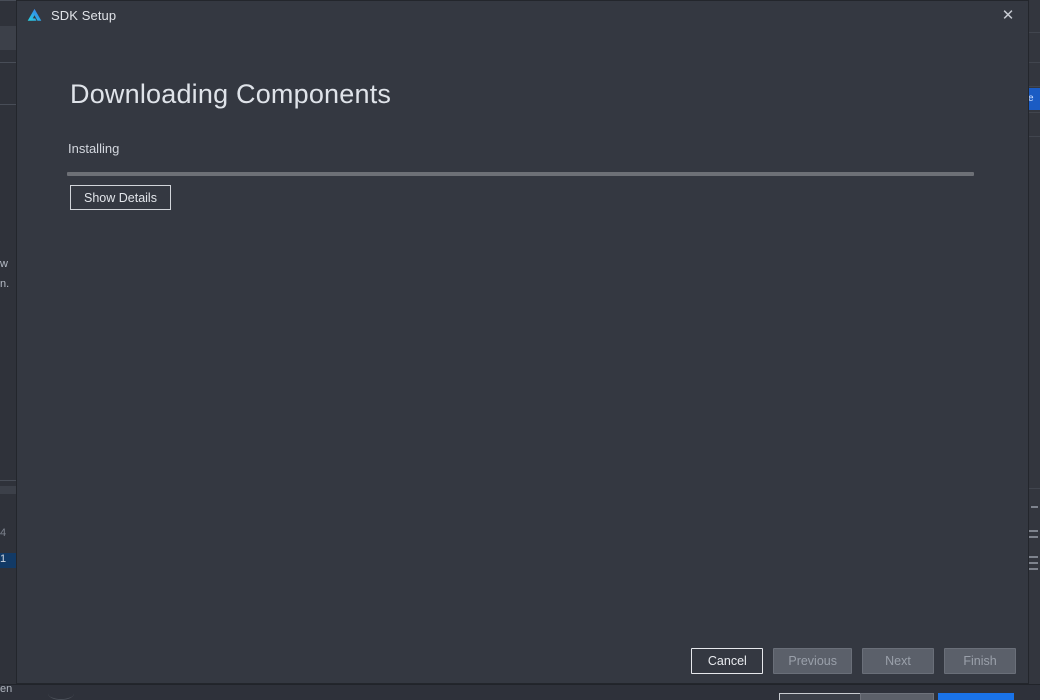 Image resolution: width=1040 pixels, height=700 pixels. What do you see at coordinates (812, 661) in the screenshot?
I see `previous-button: Previous` at bounding box center [812, 661].